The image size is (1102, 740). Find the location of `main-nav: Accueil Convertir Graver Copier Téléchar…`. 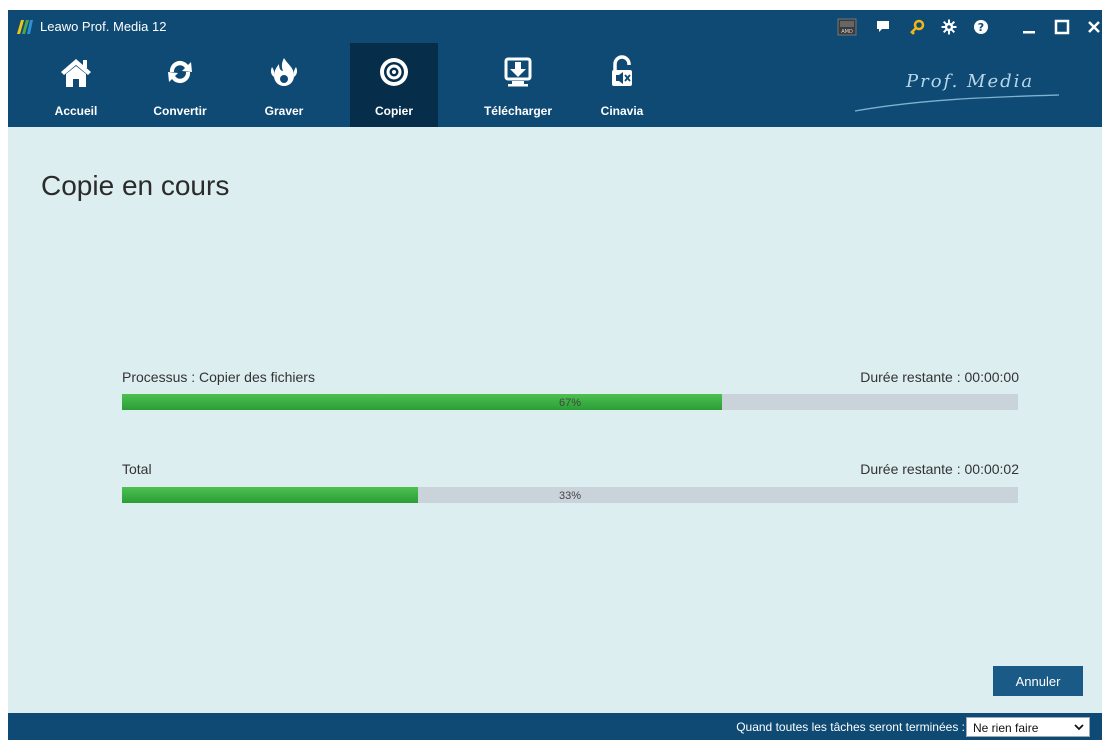

main-nav: Accueil Convertir Graver Copier Téléchar… is located at coordinates (555, 85).